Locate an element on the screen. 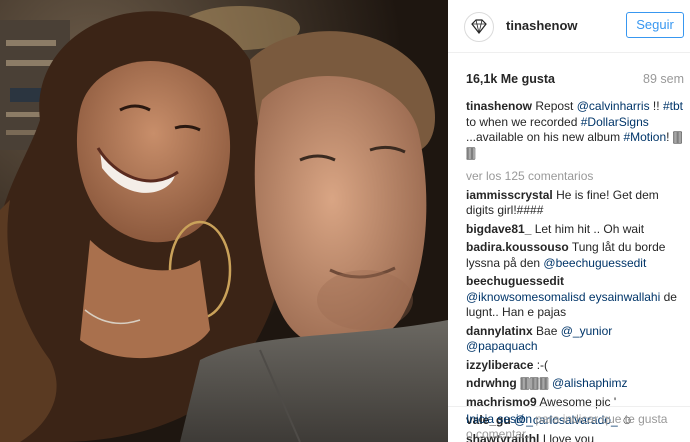 The image size is (690, 442). comment: izzyliberace :-( is located at coordinates (575, 366).